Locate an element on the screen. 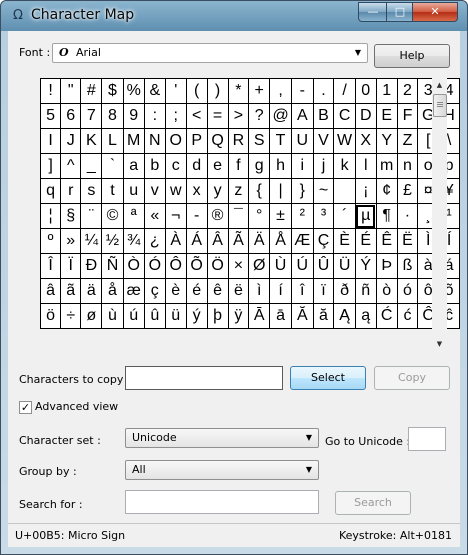 This screenshot has width=468, height=555. character-cell: ü is located at coordinates (175, 316).